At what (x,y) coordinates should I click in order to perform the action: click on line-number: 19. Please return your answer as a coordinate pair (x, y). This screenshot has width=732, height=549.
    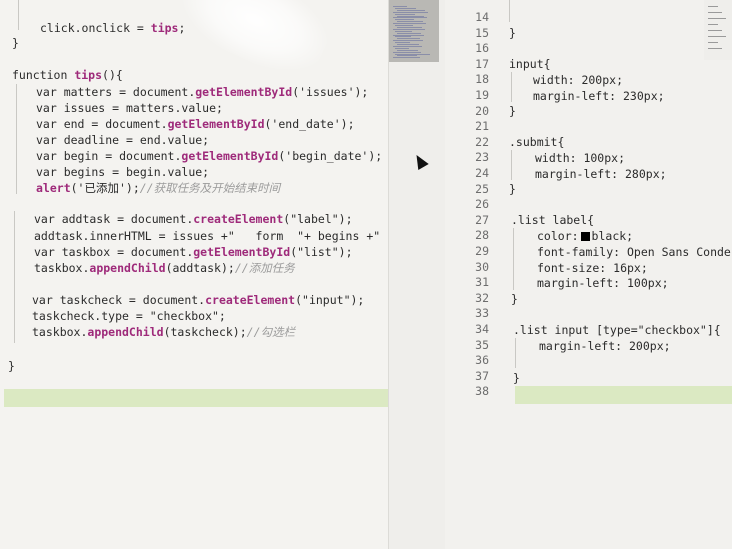
    Looking at the image, I should click on (482, 95).